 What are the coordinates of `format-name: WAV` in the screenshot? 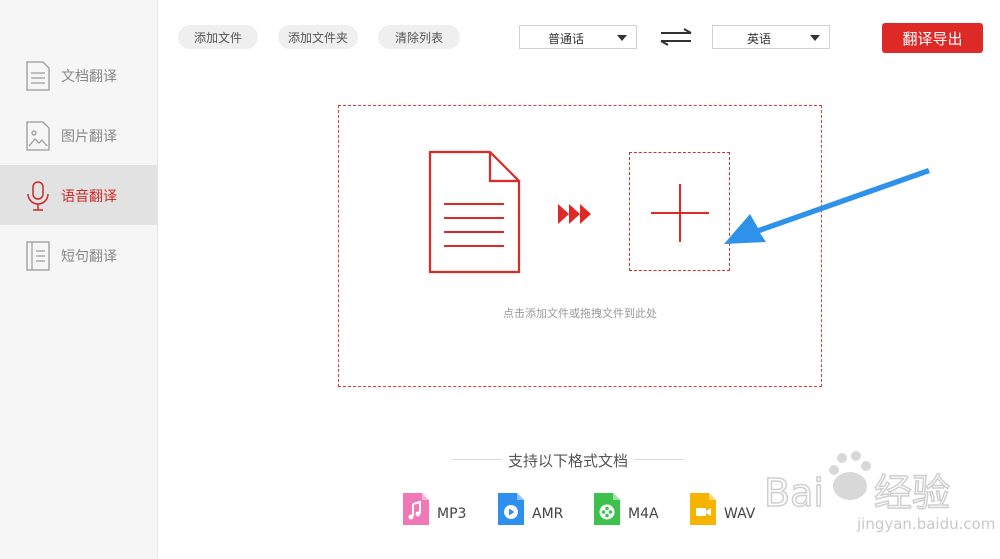 It's located at (740, 514).